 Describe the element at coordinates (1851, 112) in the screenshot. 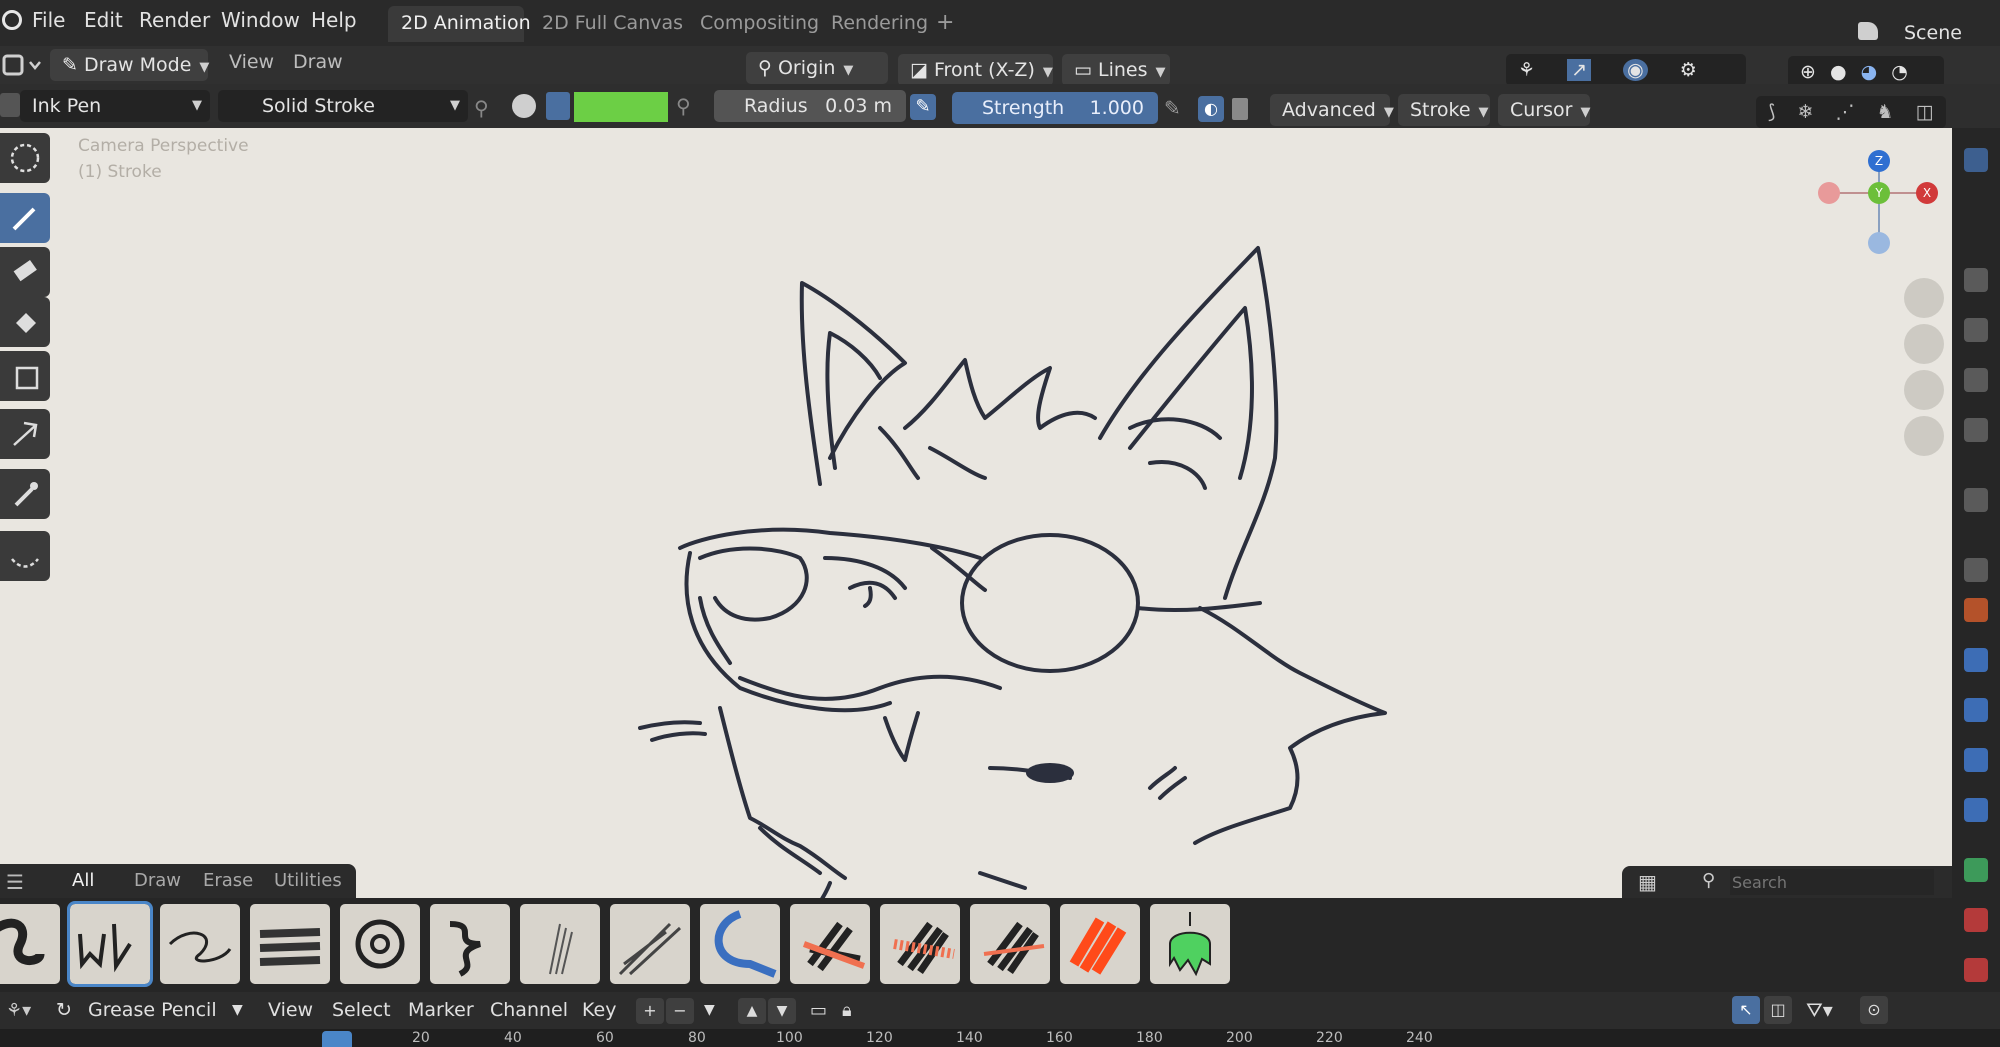

I see `stroke-edit-tools: ⟆ ❄ ⋰ ♞ ◫` at that location.